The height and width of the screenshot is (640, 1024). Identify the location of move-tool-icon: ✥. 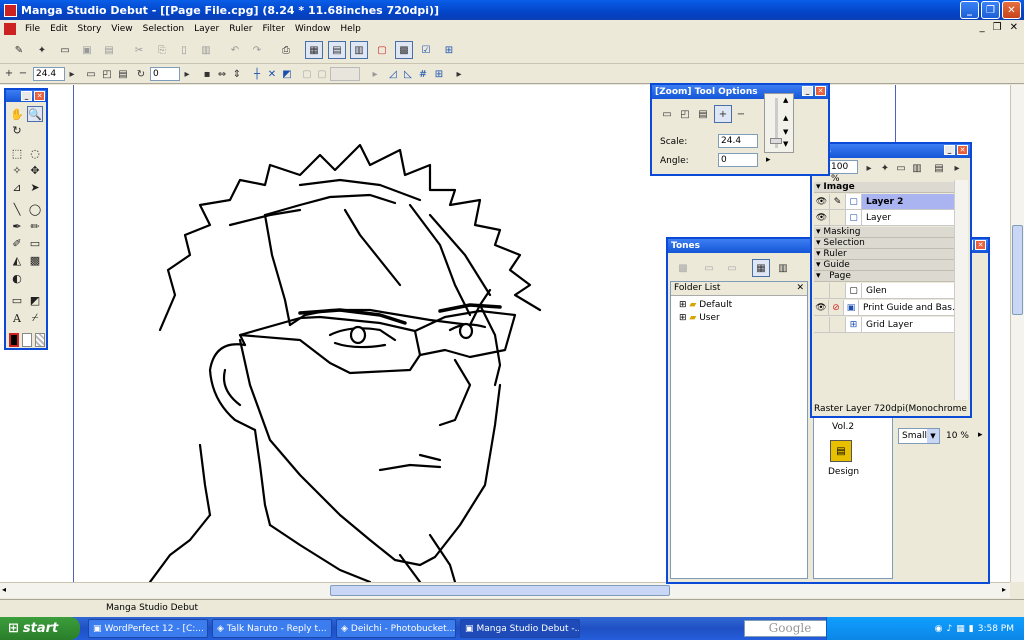
(35, 170).